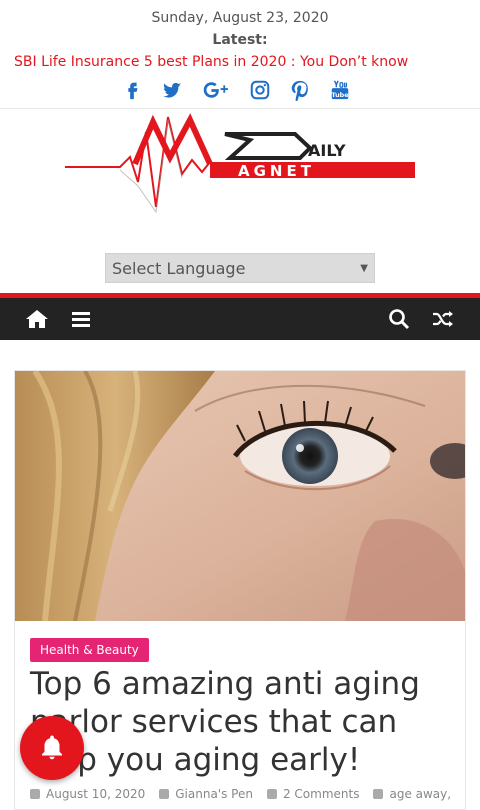  Describe the element at coordinates (236, 90) in the screenshot. I see `social-links: Tube` at that location.